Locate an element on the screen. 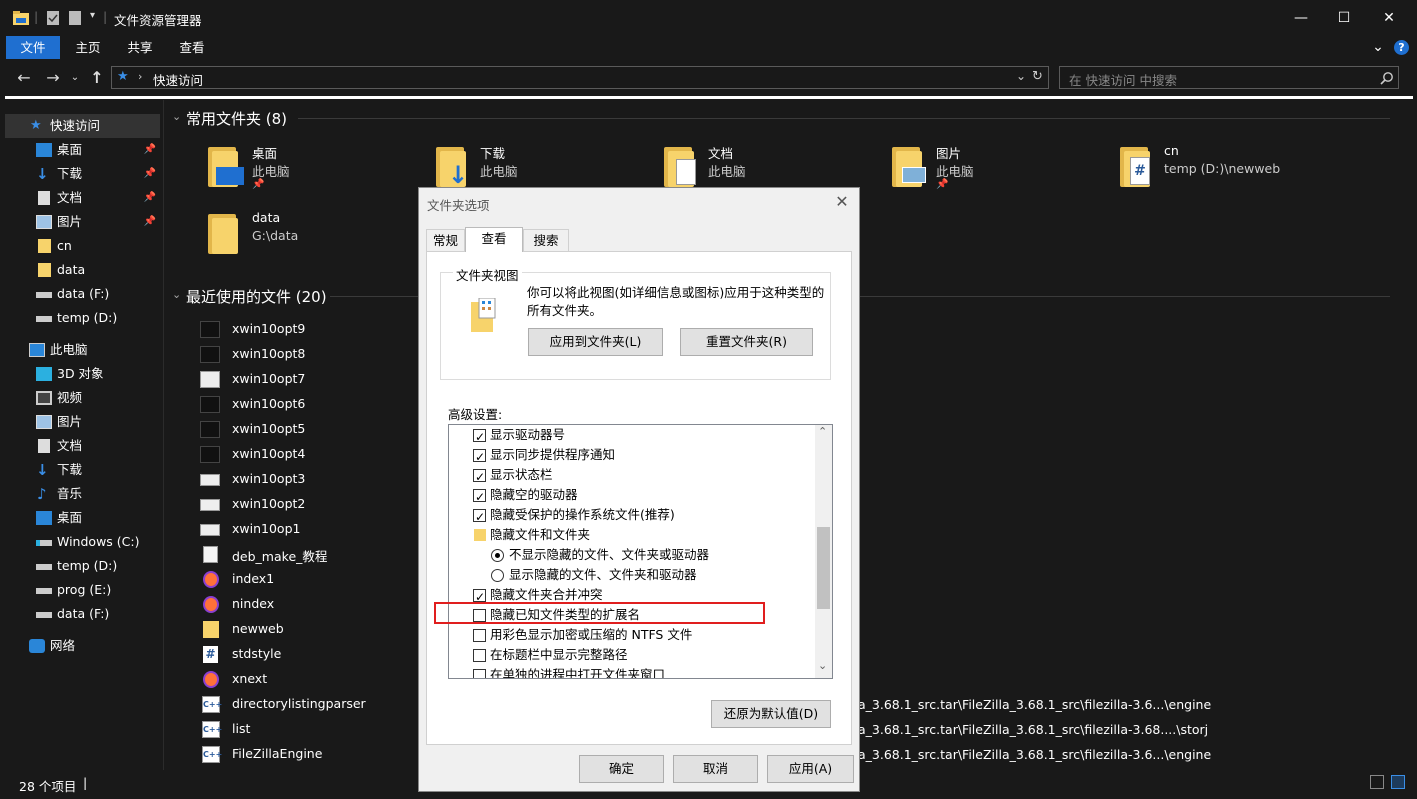 The image size is (1417, 799). scroll-down-icon: ⌄ is located at coordinates (822, 665).